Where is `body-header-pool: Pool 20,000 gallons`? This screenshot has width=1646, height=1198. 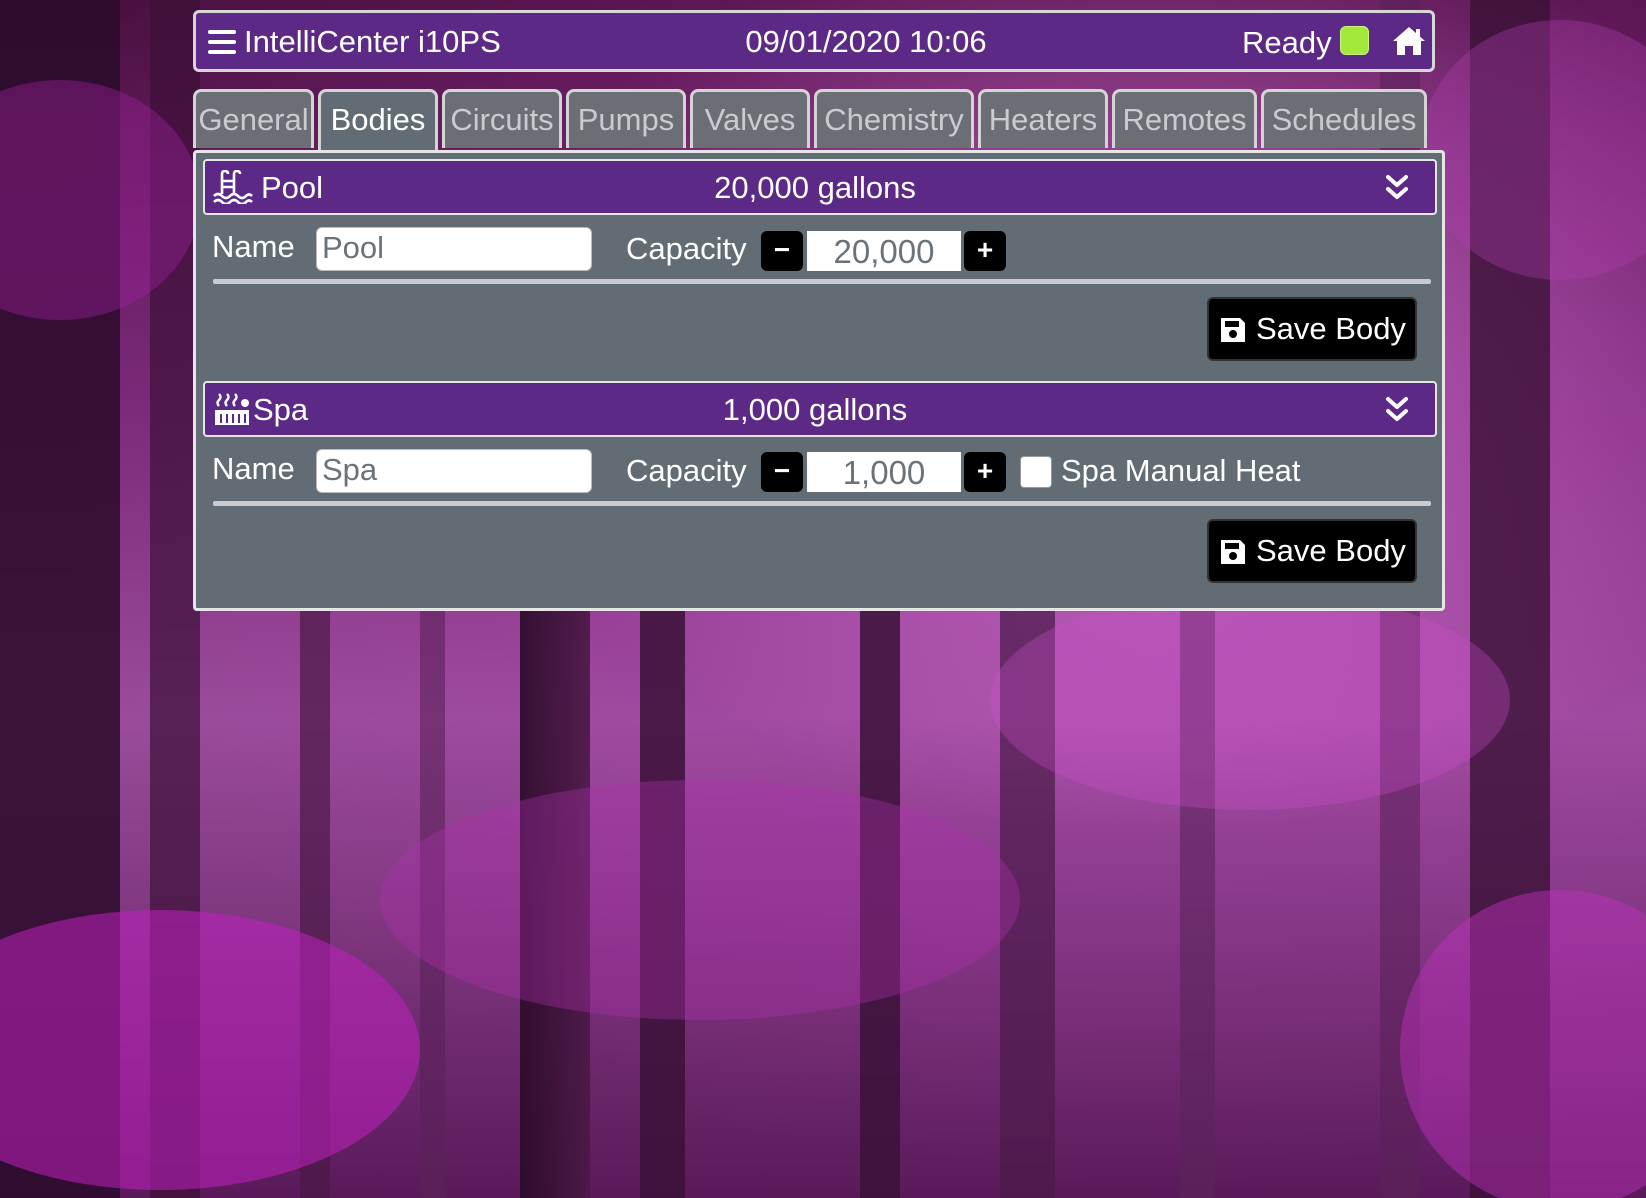 body-header-pool: Pool 20,000 gallons is located at coordinates (820, 187).